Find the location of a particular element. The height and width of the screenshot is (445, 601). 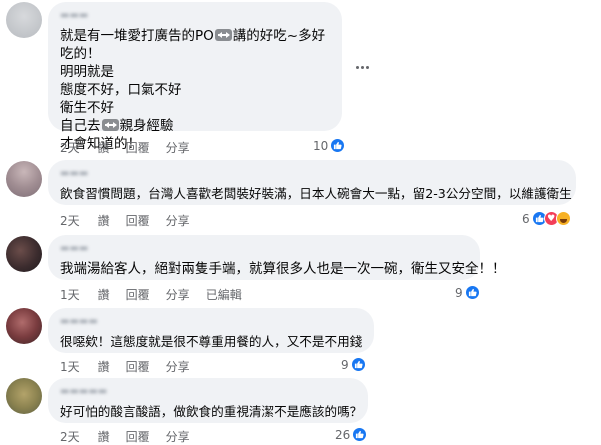

comment-actions: 1天 讚 回覆 分享 is located at coordinates (133, 366).